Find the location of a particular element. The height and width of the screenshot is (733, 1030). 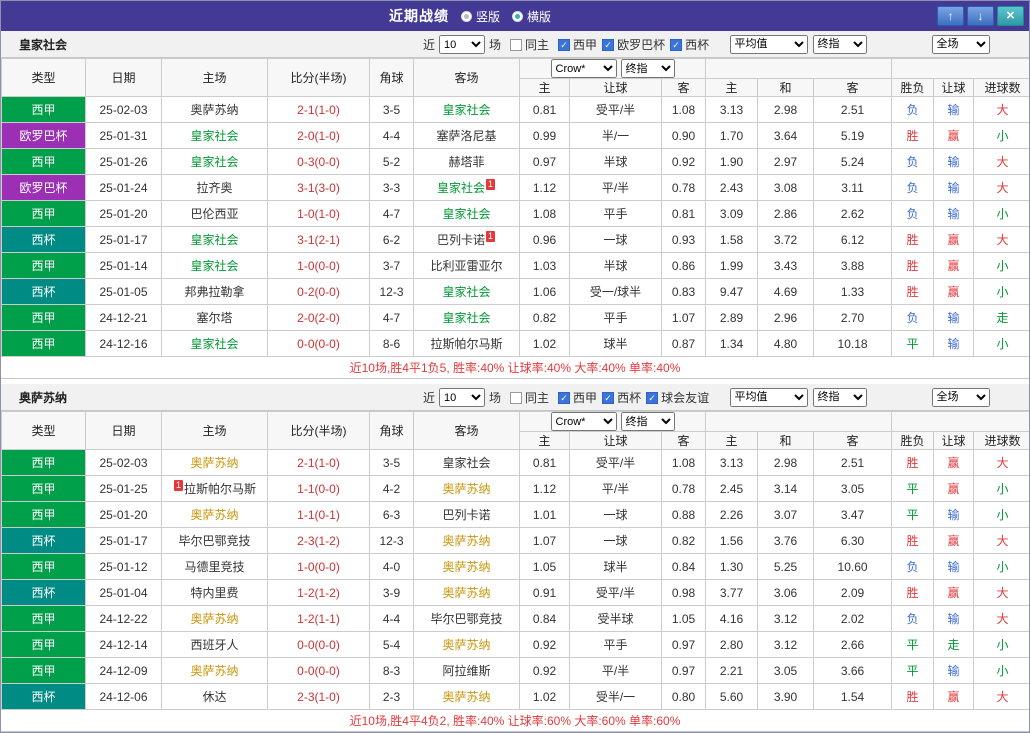

view-option-vertical: 竖版 is located at coordinates (480, 16).